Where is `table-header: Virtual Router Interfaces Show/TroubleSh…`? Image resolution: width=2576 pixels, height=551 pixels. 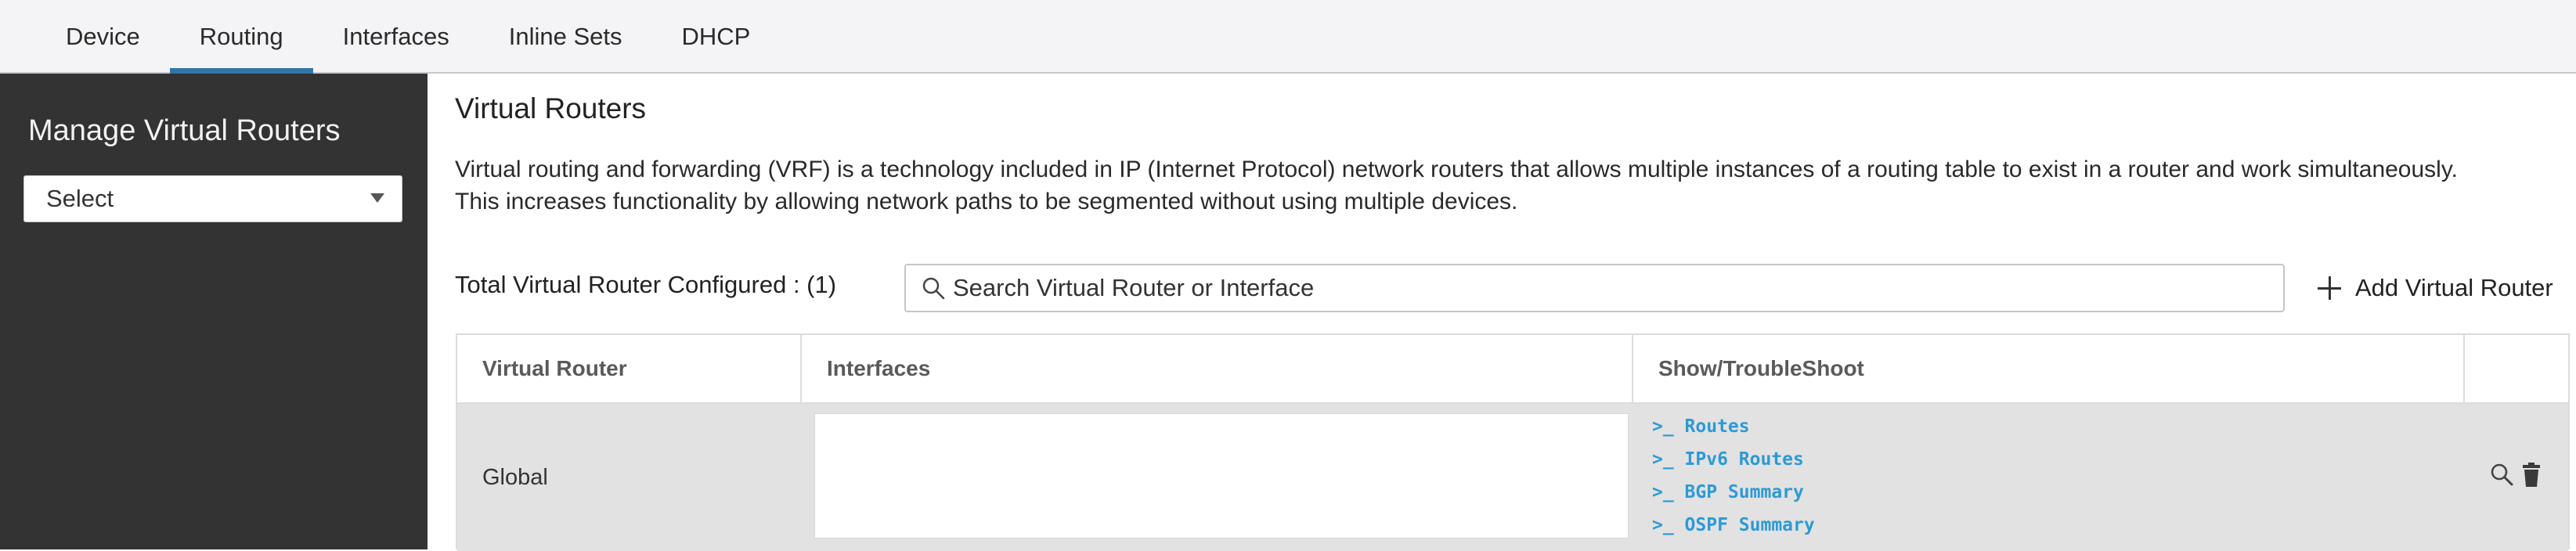 table-header: Virtual Router Interfaces Show/TroubleSh… is located at coordinates (1513, 369).